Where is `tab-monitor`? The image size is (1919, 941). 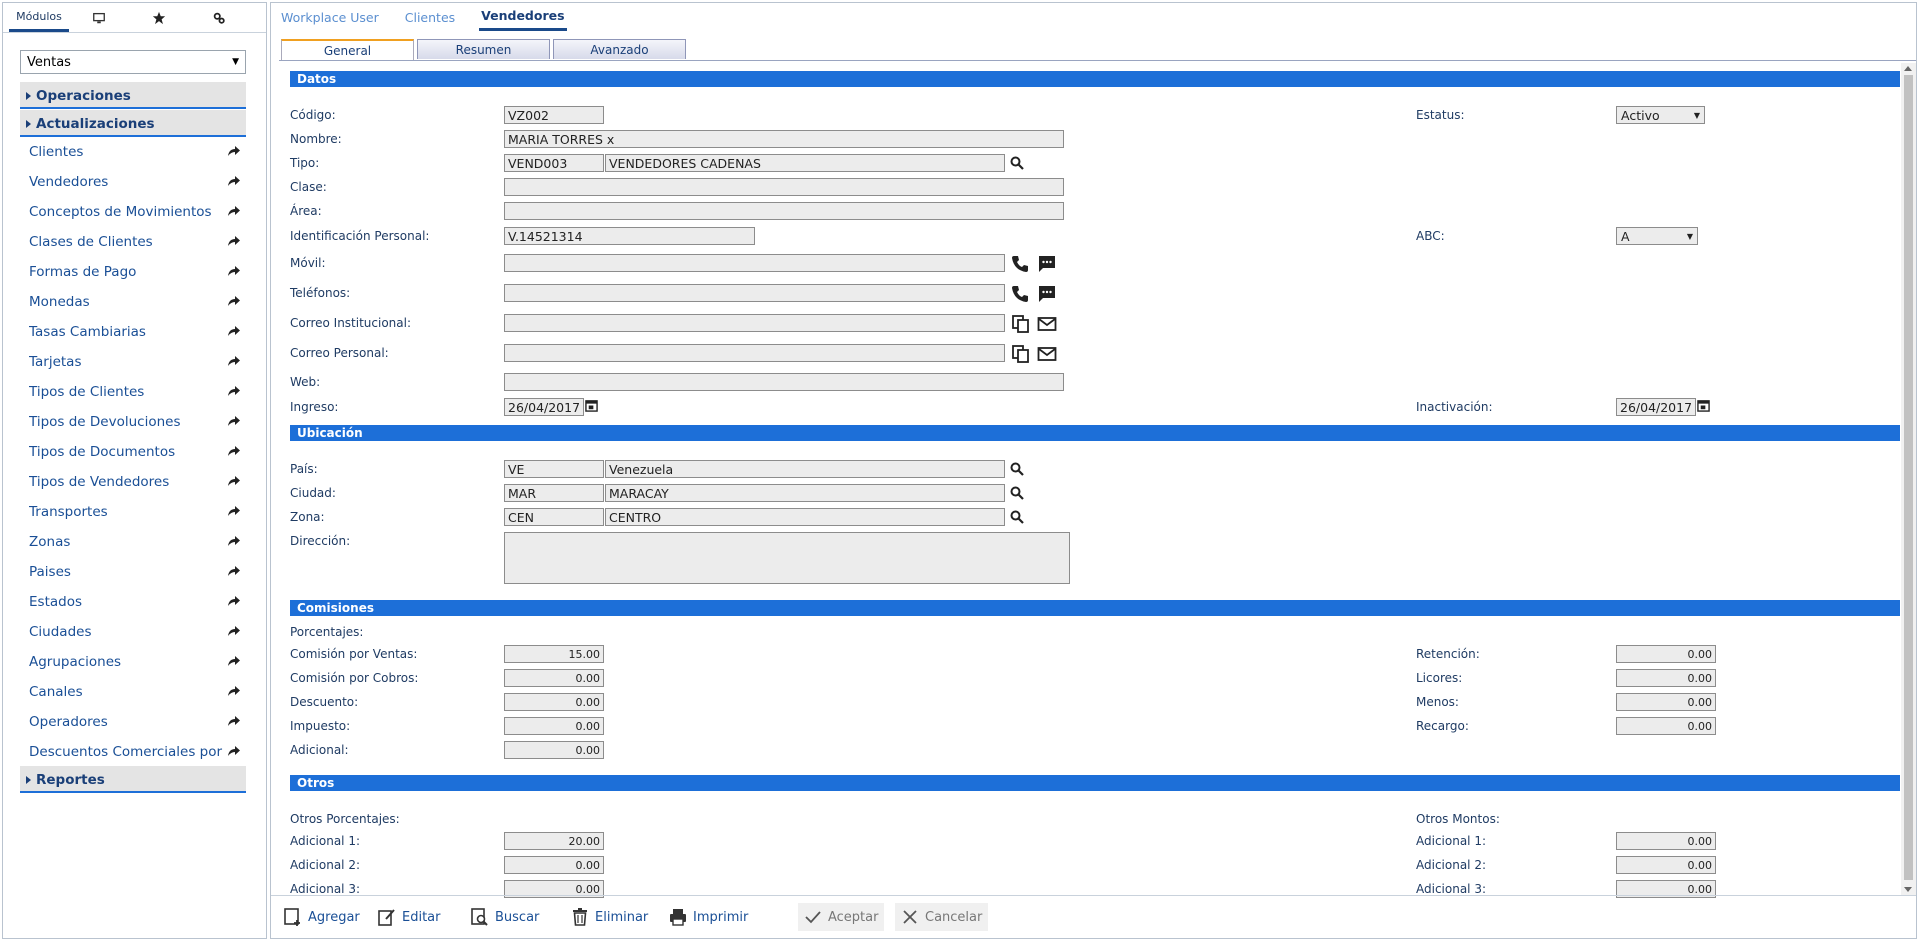 tab-monitor is located at coordinates (99, 18).